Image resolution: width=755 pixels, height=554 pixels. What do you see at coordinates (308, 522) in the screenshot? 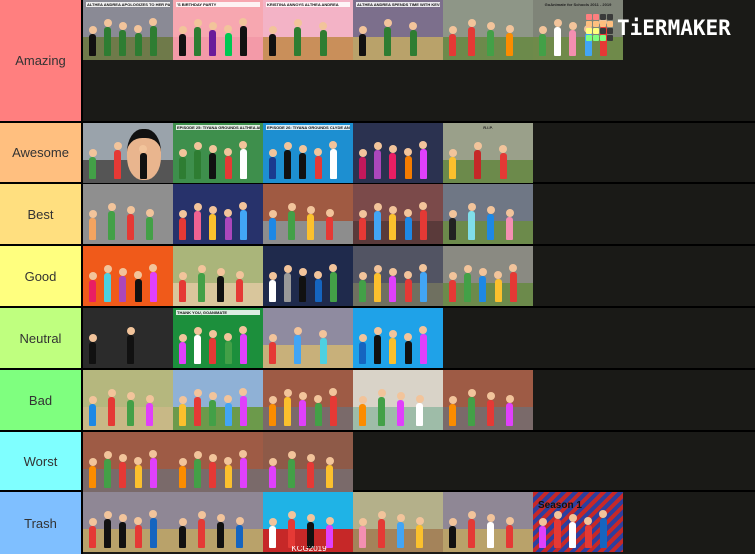
I see `tier-item-kcg2019: KCG2019` at bounding box center [308, 522].